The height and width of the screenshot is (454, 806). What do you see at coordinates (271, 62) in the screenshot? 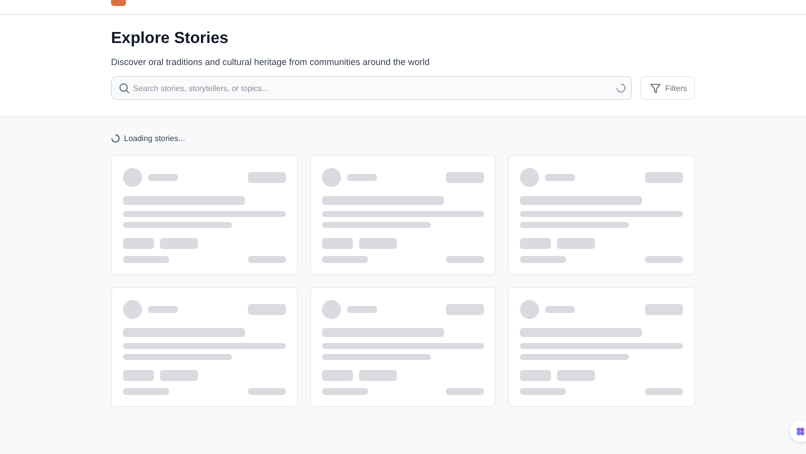
I see `page-subtitle: Discover oral traditions and cultural heritage from communities around the world` at bounding box center [271, 62].